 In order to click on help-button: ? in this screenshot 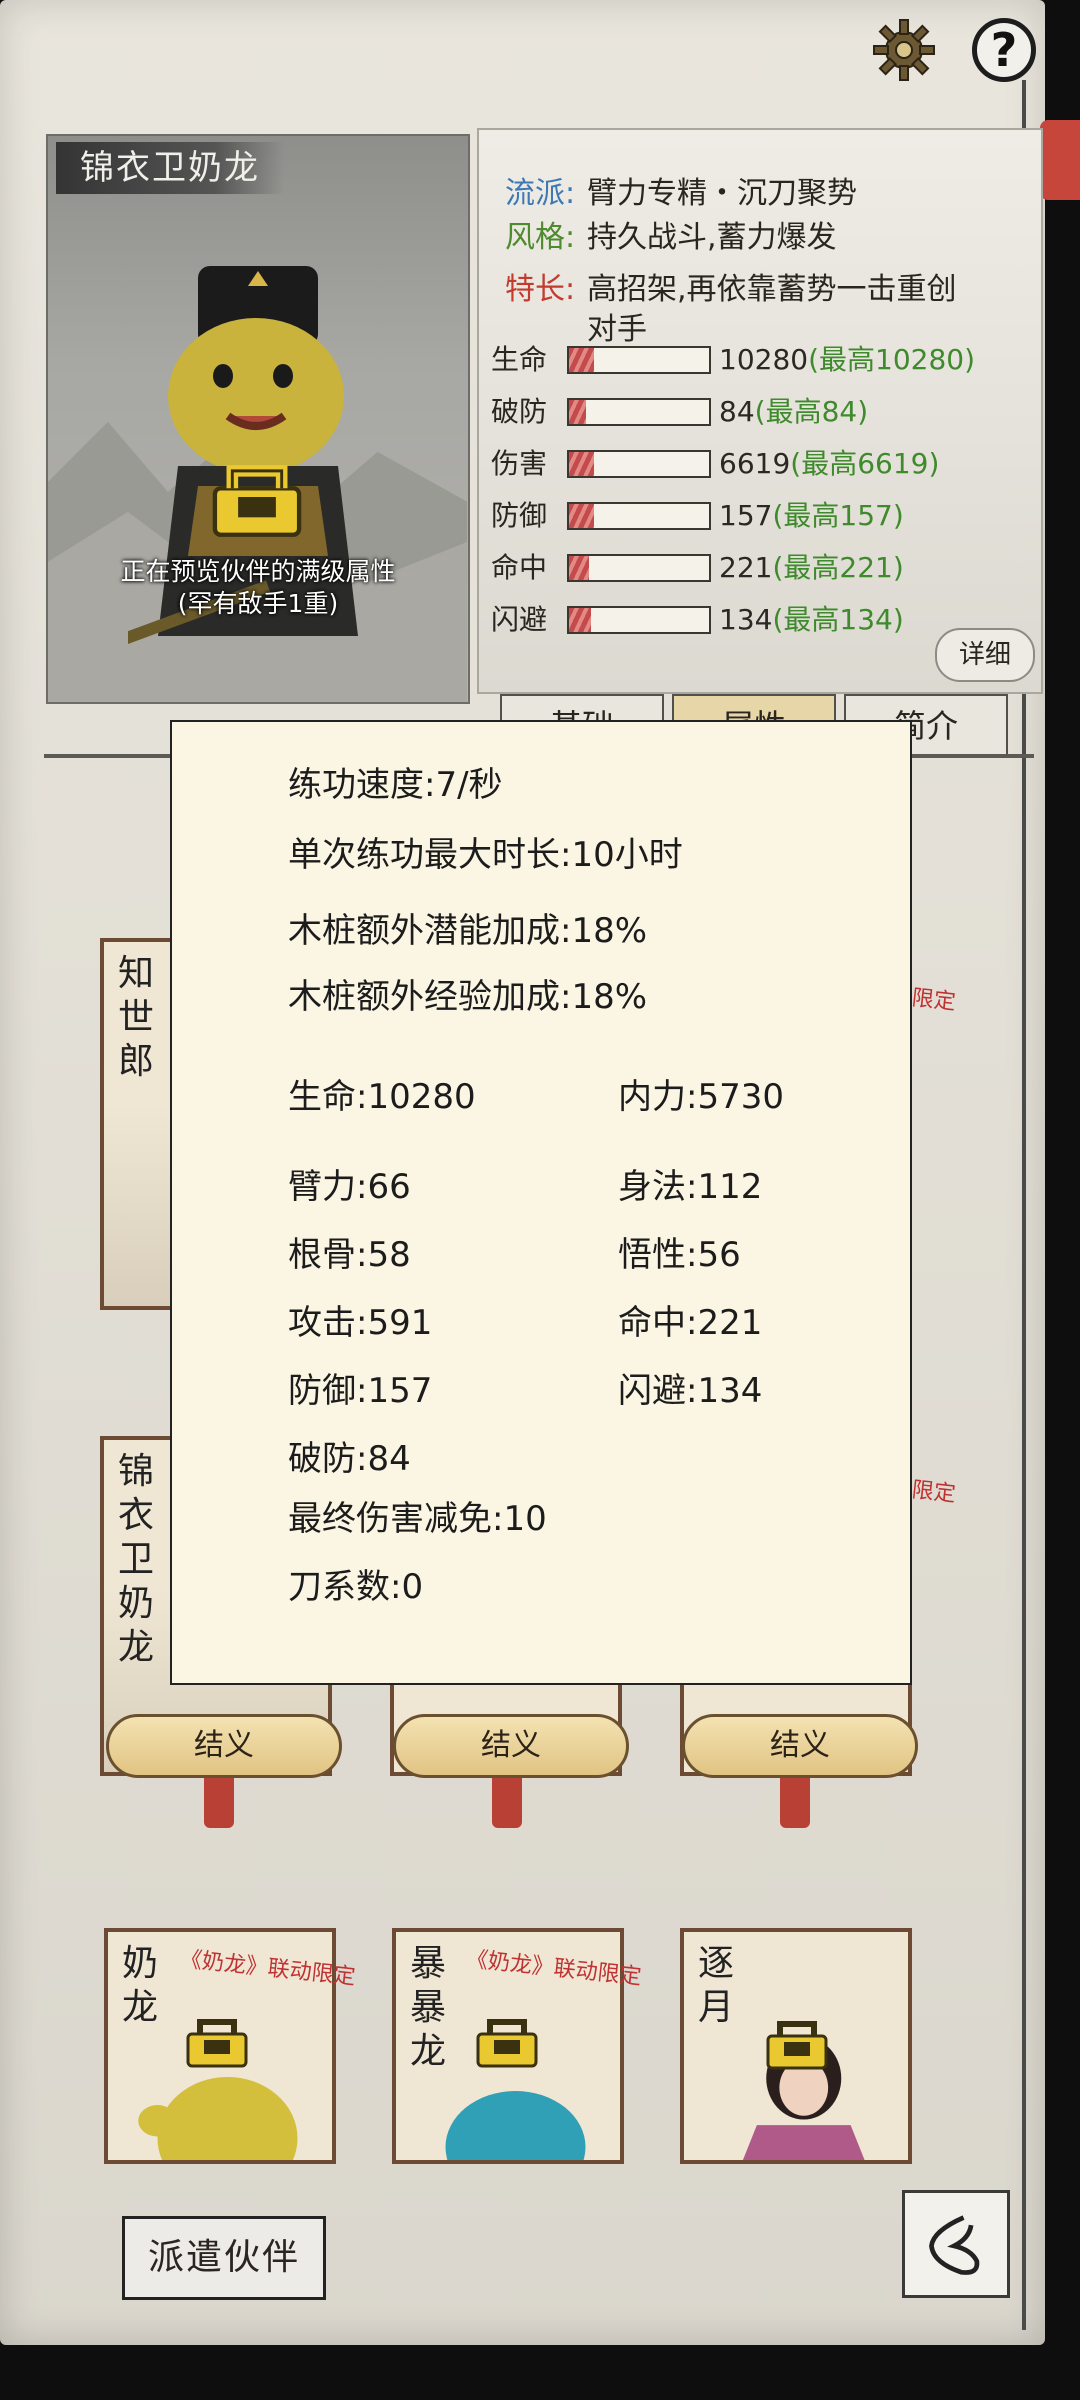, I will do `click(1004, 50)`.